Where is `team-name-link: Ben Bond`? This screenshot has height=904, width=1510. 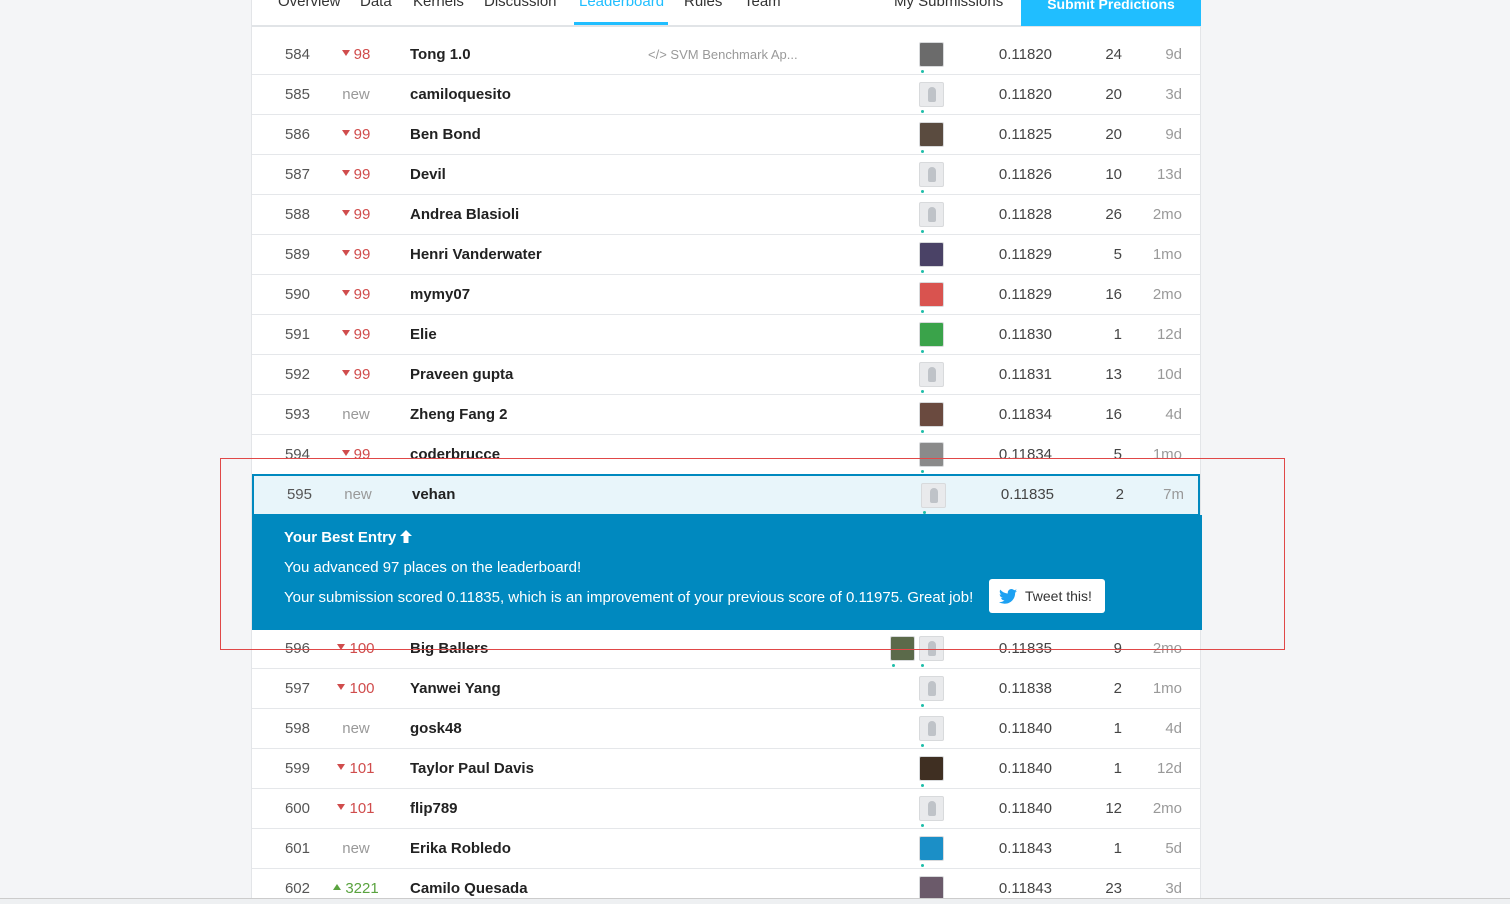
team-name-link: Ben Bond is located at coordinates (445, 135).